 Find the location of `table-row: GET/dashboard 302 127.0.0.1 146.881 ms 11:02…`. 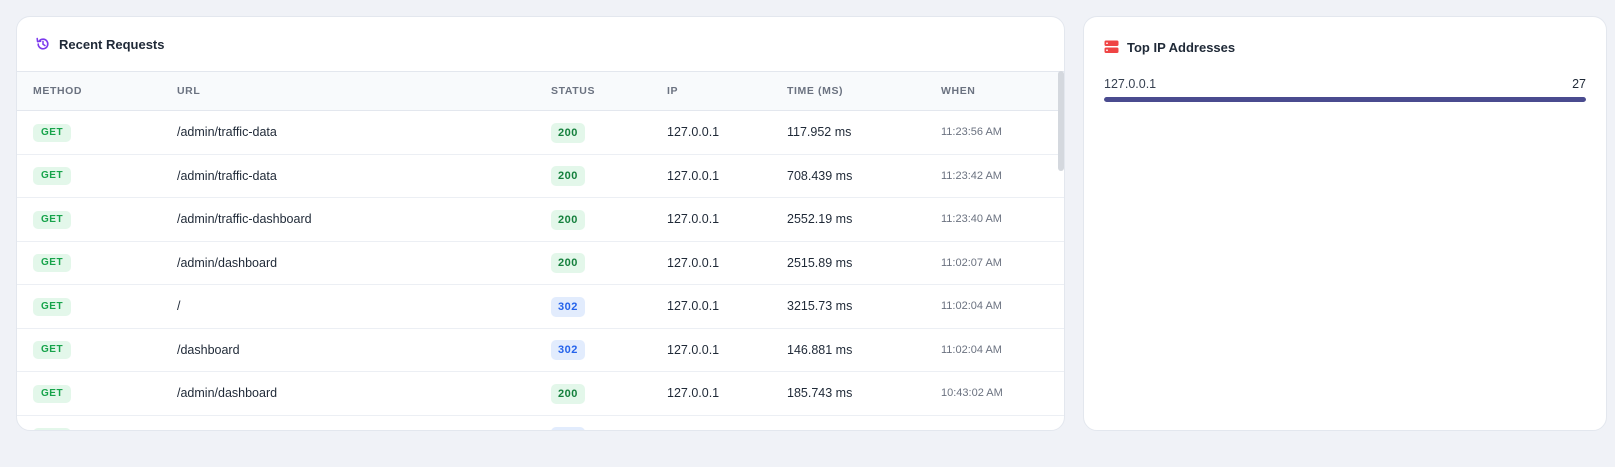

table-row: GET/dashboard 302 127.0.0.1 146.881 ms 11:02… is located at coordinates (540, 350).